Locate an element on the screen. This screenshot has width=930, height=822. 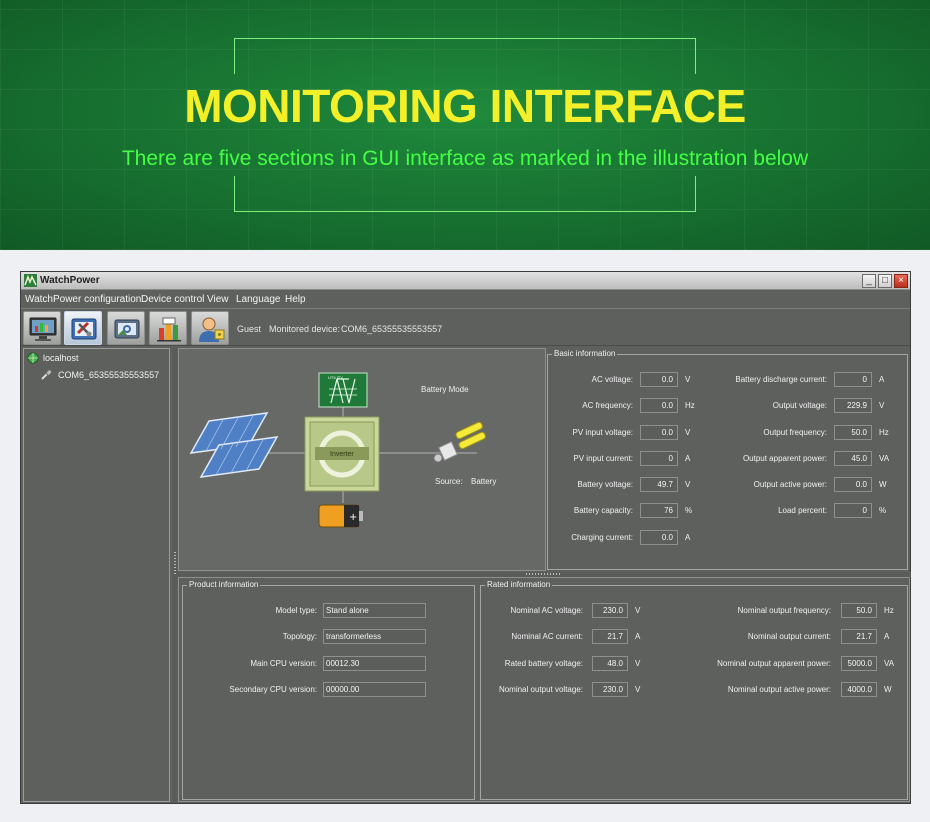
nominal-output-apparent-power-value: 5000.0 is located at coordinates (859, 663).